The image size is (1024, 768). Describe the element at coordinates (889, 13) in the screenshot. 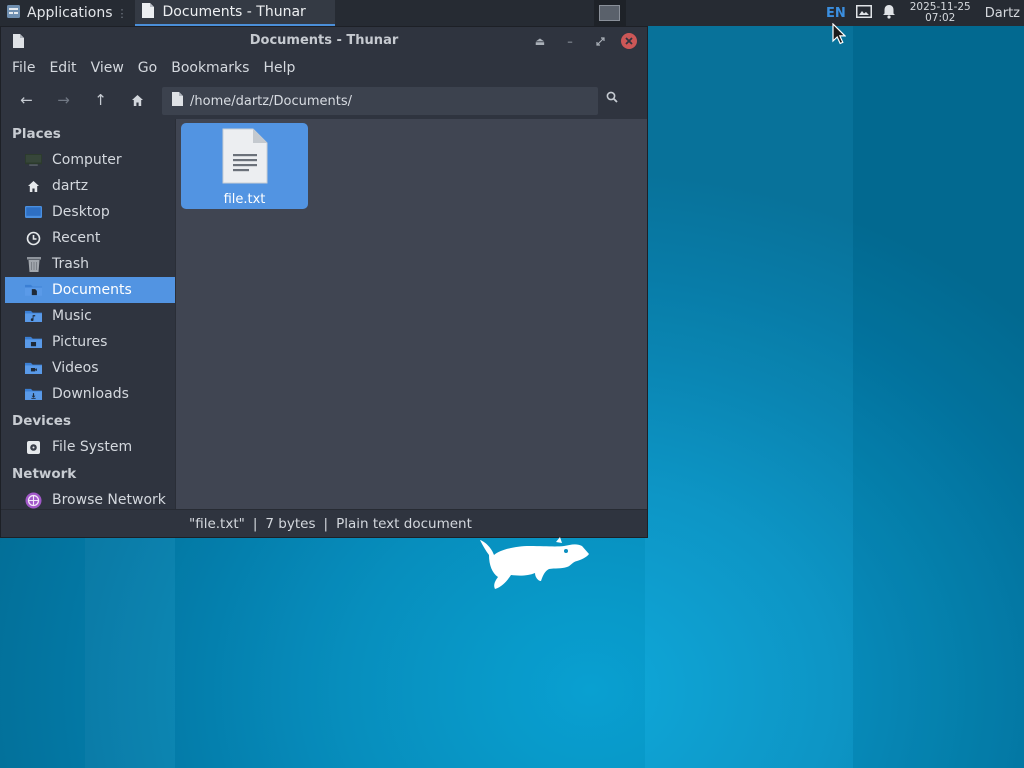

I see `notification-bell-icon` at that location.